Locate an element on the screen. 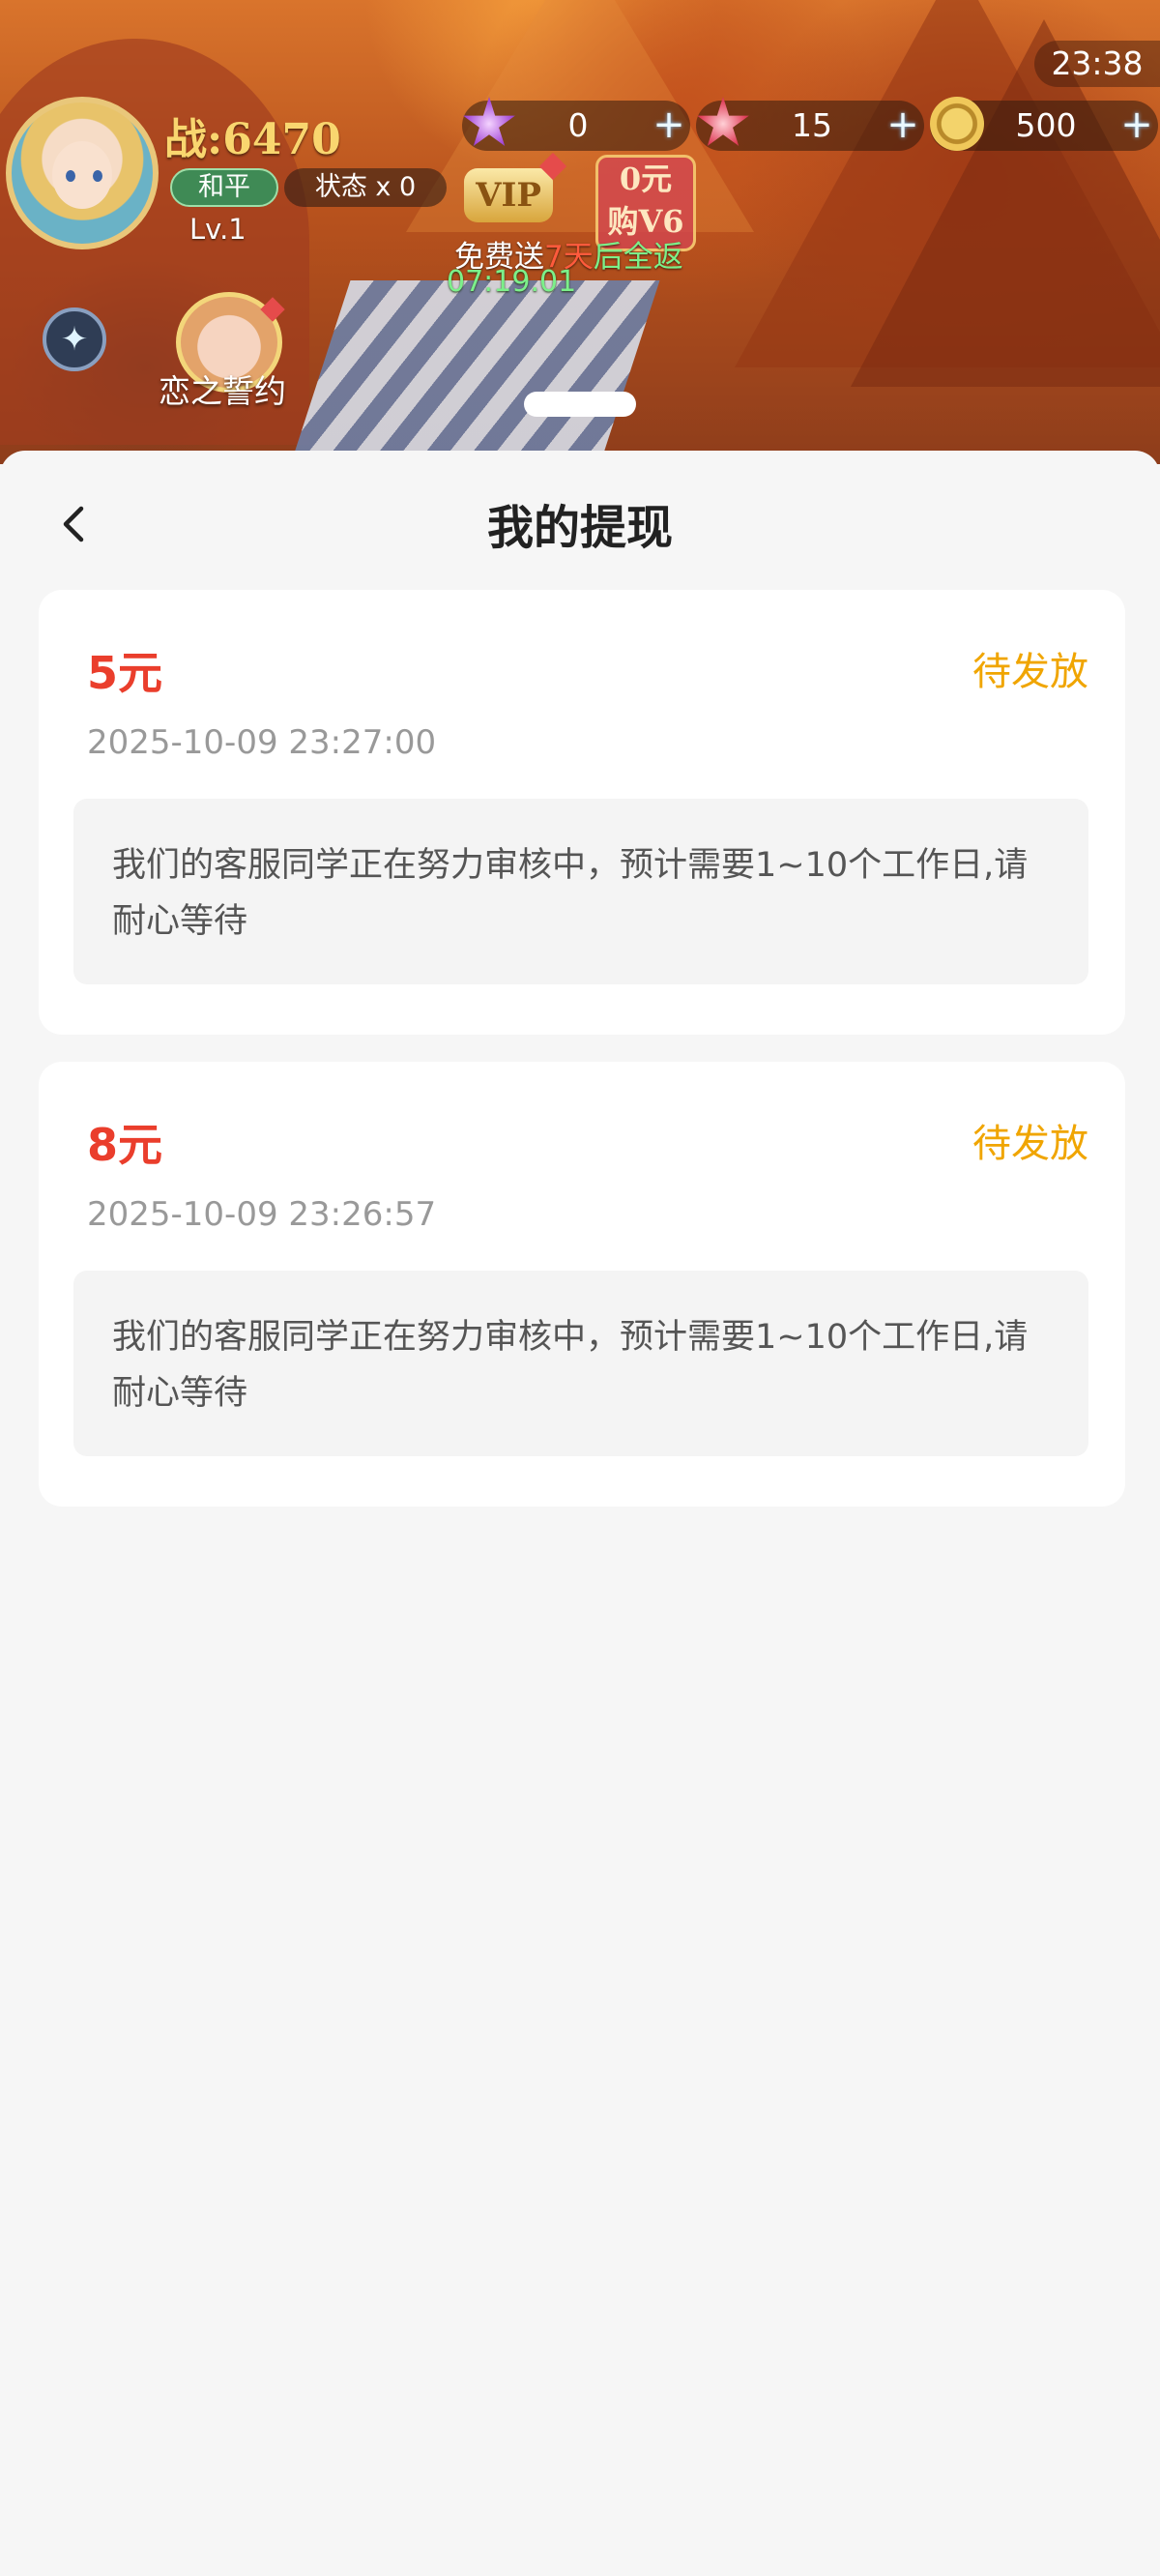 This screenshot has height=2576, width=1160. resource-purple-star: 0 + is located at coordinates (576, 124).